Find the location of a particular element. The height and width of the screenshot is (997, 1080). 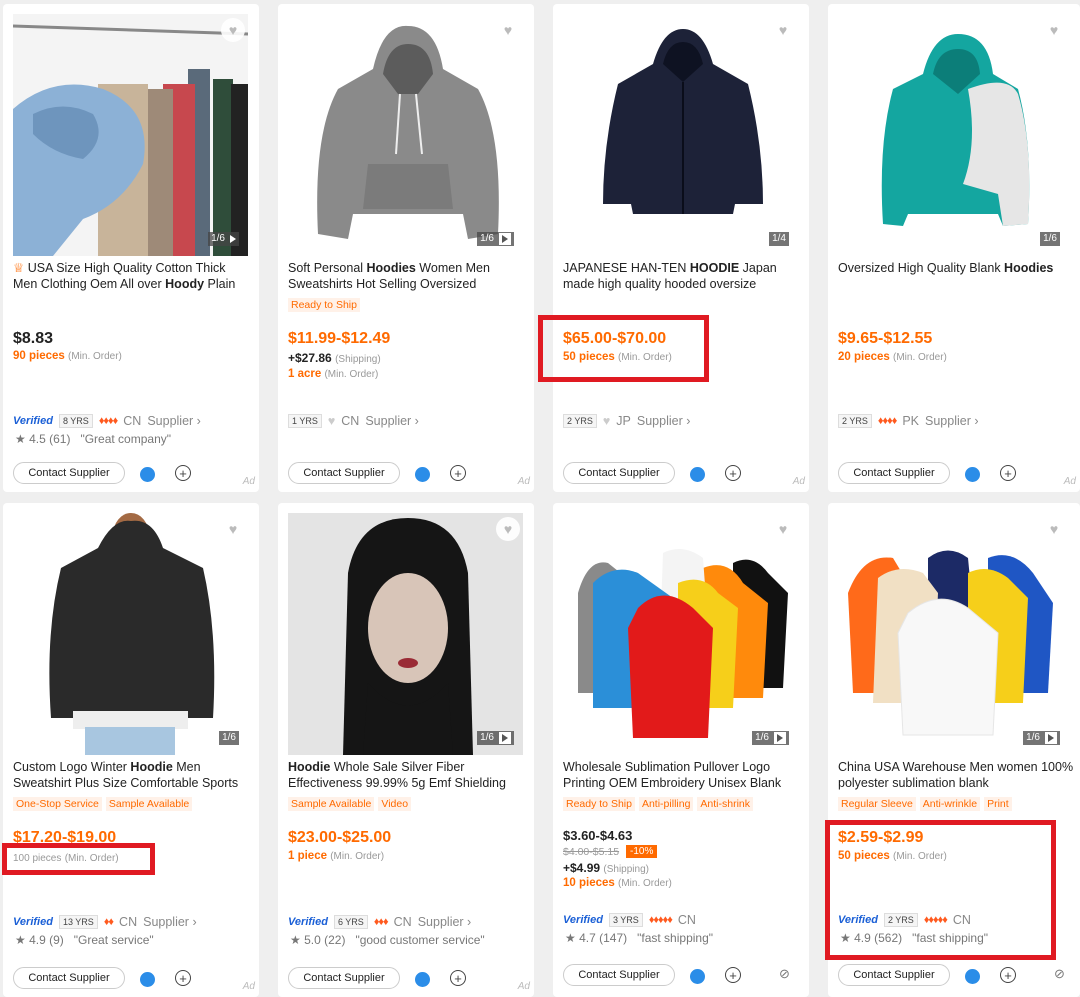

supplier-info: Verified 3 YRS ♦♦♦♦♦ CN is located at coordinates (629, 920).